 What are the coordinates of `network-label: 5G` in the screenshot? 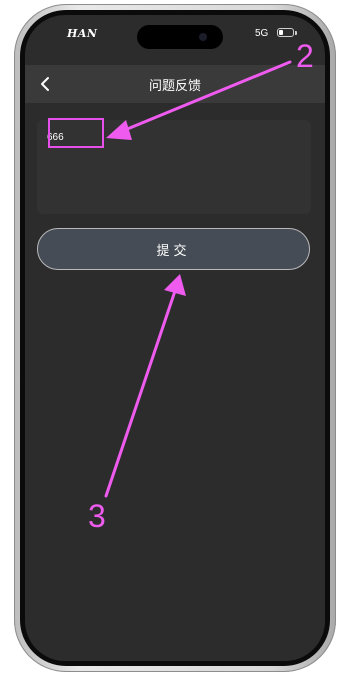 It's located at (262, 33).